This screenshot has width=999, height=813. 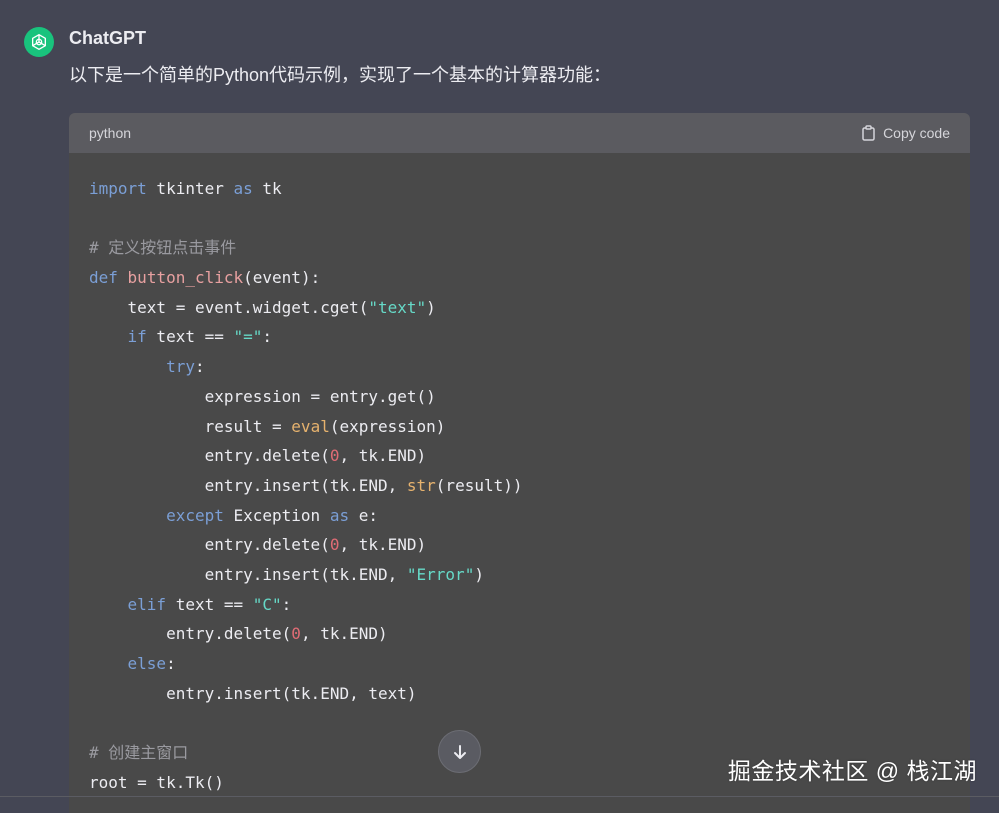 What do you see at coordinates (397, 307) in the screenshot?
I see `code-token: "text"` at bounding box center [397, 307].